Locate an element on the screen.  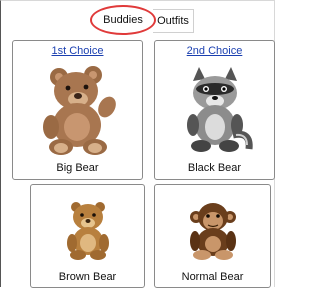
lion-cub-plush-image is located at coordinates (87, 230).